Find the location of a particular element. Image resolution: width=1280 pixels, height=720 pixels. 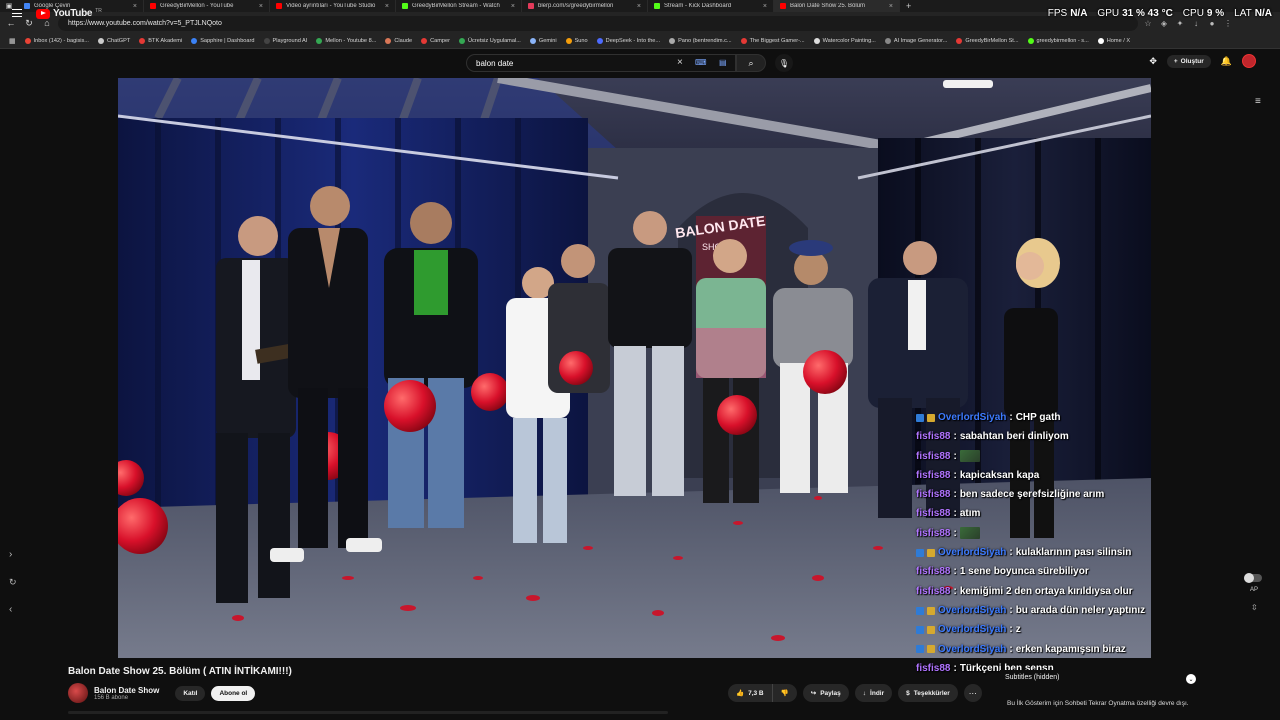

clear-search-icon: × is located at coordinates (680, 62).